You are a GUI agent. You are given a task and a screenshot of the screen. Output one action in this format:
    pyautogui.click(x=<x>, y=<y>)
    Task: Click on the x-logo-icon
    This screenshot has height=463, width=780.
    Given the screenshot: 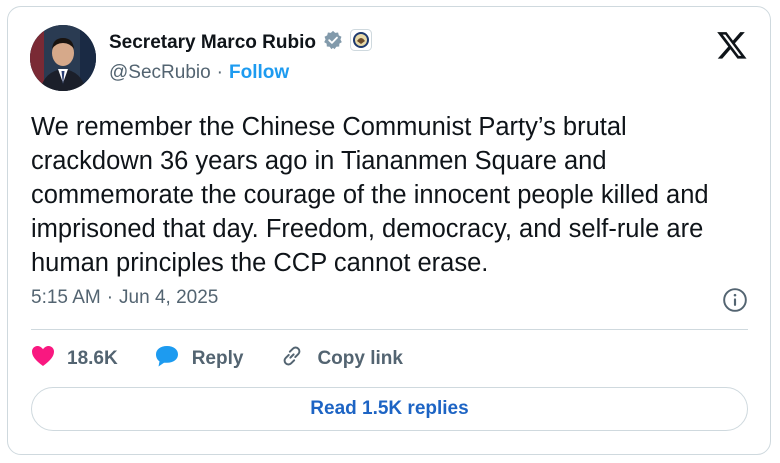 What is the action you would take?
    pyautogui.click(x=732, y=45)
    